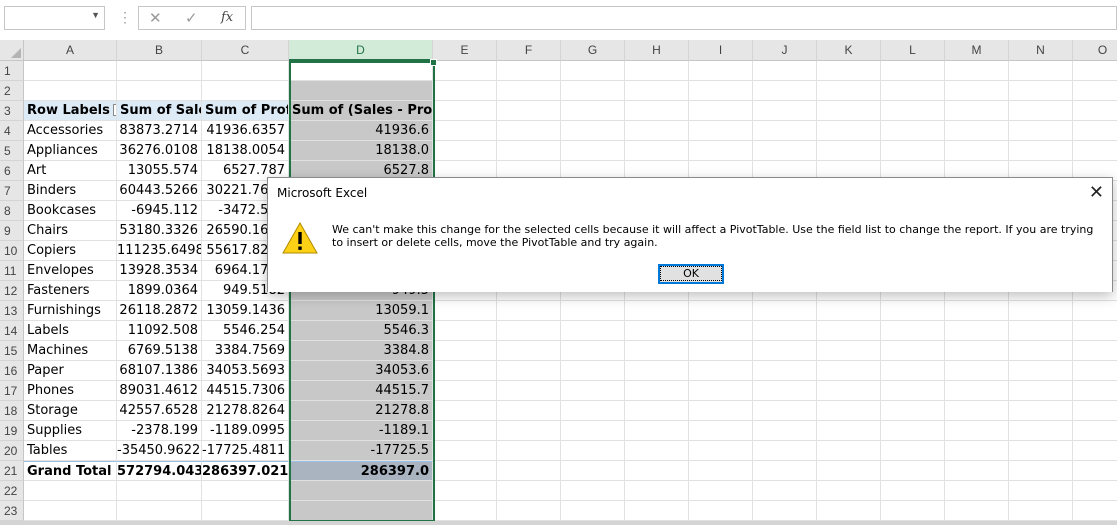 The height and width of the screenshot is (525, 1117). I want to click on cell-j20, so click(785, 451).